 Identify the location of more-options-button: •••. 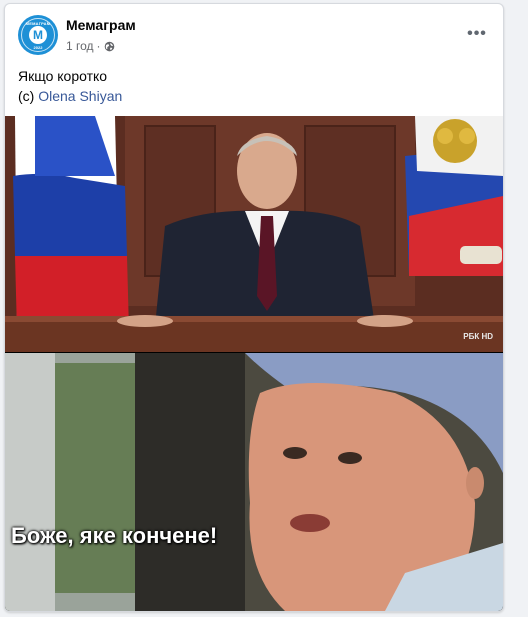
(477, 34).